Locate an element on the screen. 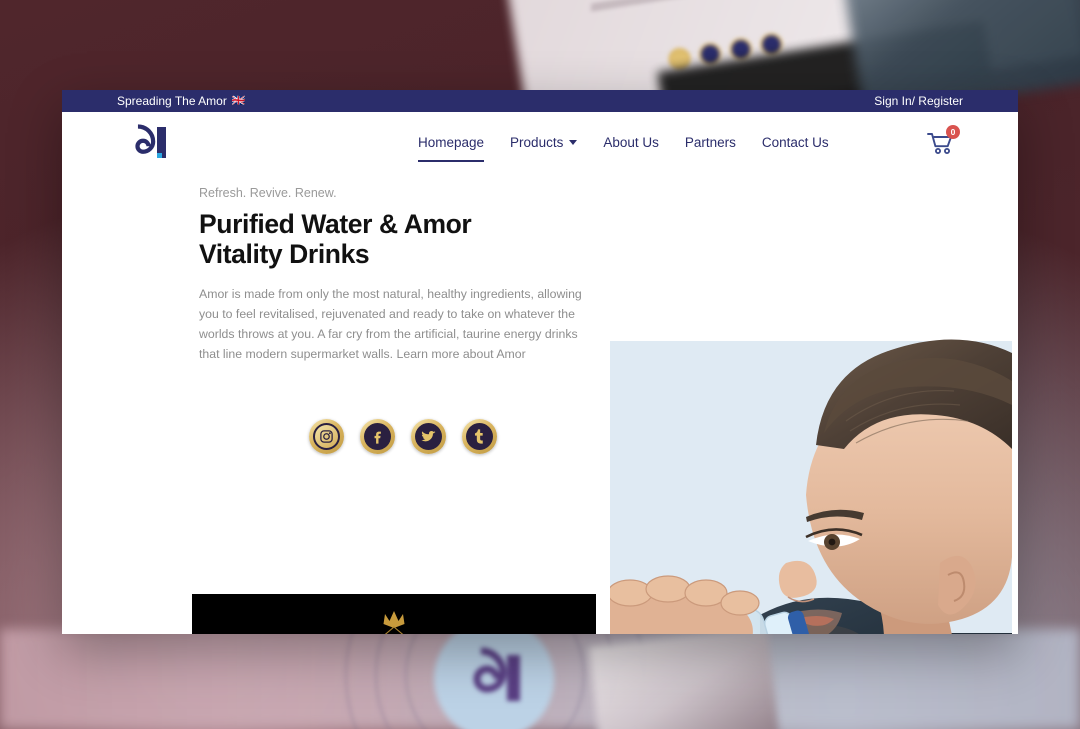  nav-link-contact-us: Contact Us is located at coordinates (795, 142).